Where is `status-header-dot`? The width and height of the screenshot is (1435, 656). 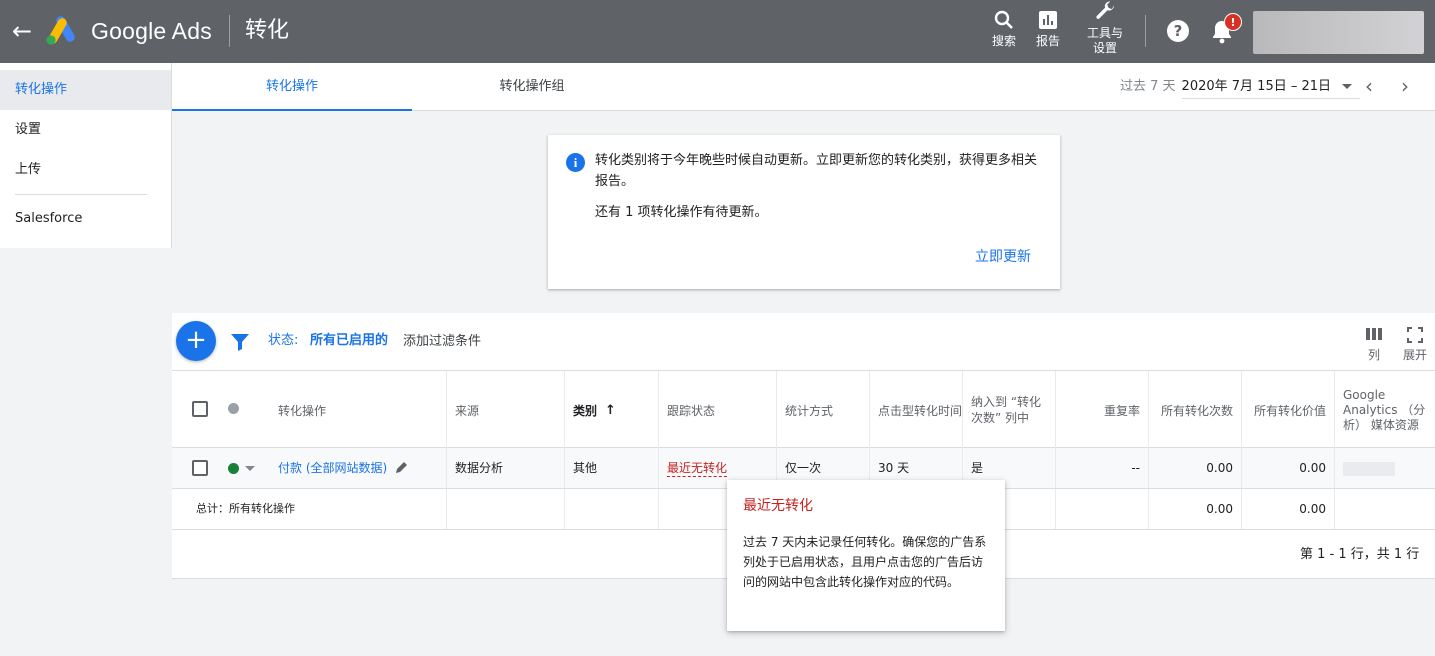 status-header-dot is located at coordinates (233, 408).